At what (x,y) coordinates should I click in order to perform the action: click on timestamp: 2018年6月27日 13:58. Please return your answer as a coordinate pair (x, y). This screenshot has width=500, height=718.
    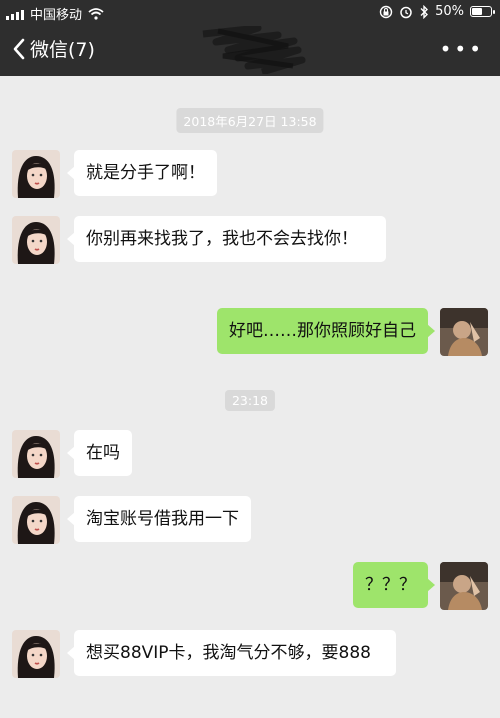
    Looking at the image, I should click on (250, 120).